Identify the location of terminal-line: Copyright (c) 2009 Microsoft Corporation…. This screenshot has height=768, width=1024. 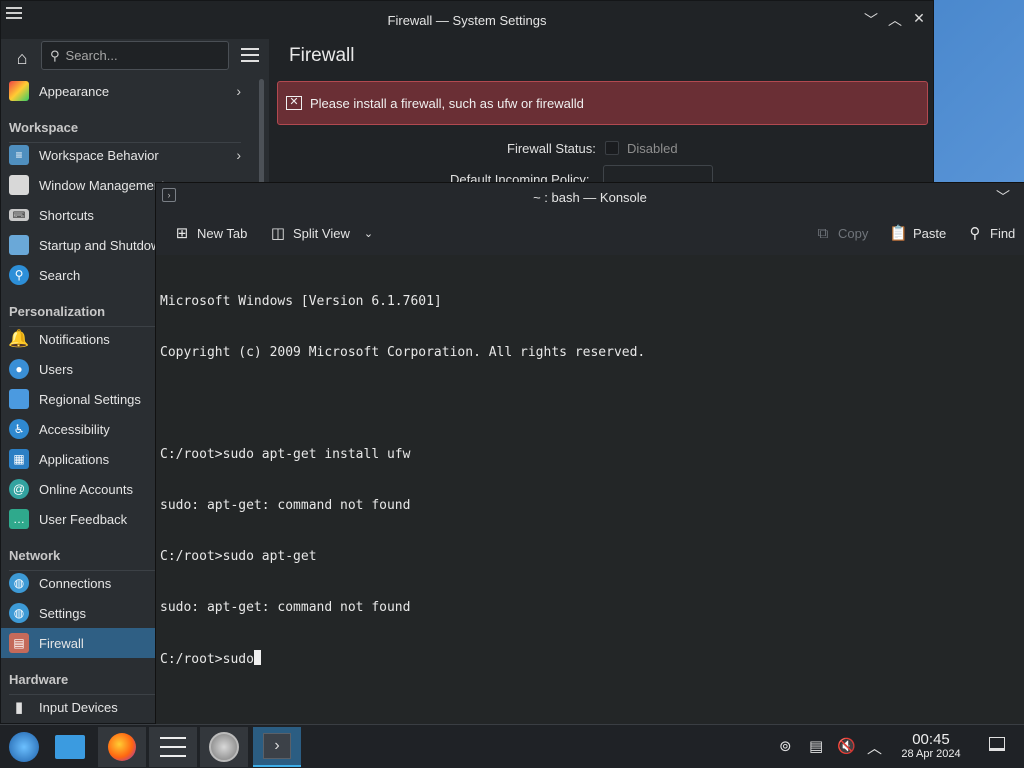
(403, 352).